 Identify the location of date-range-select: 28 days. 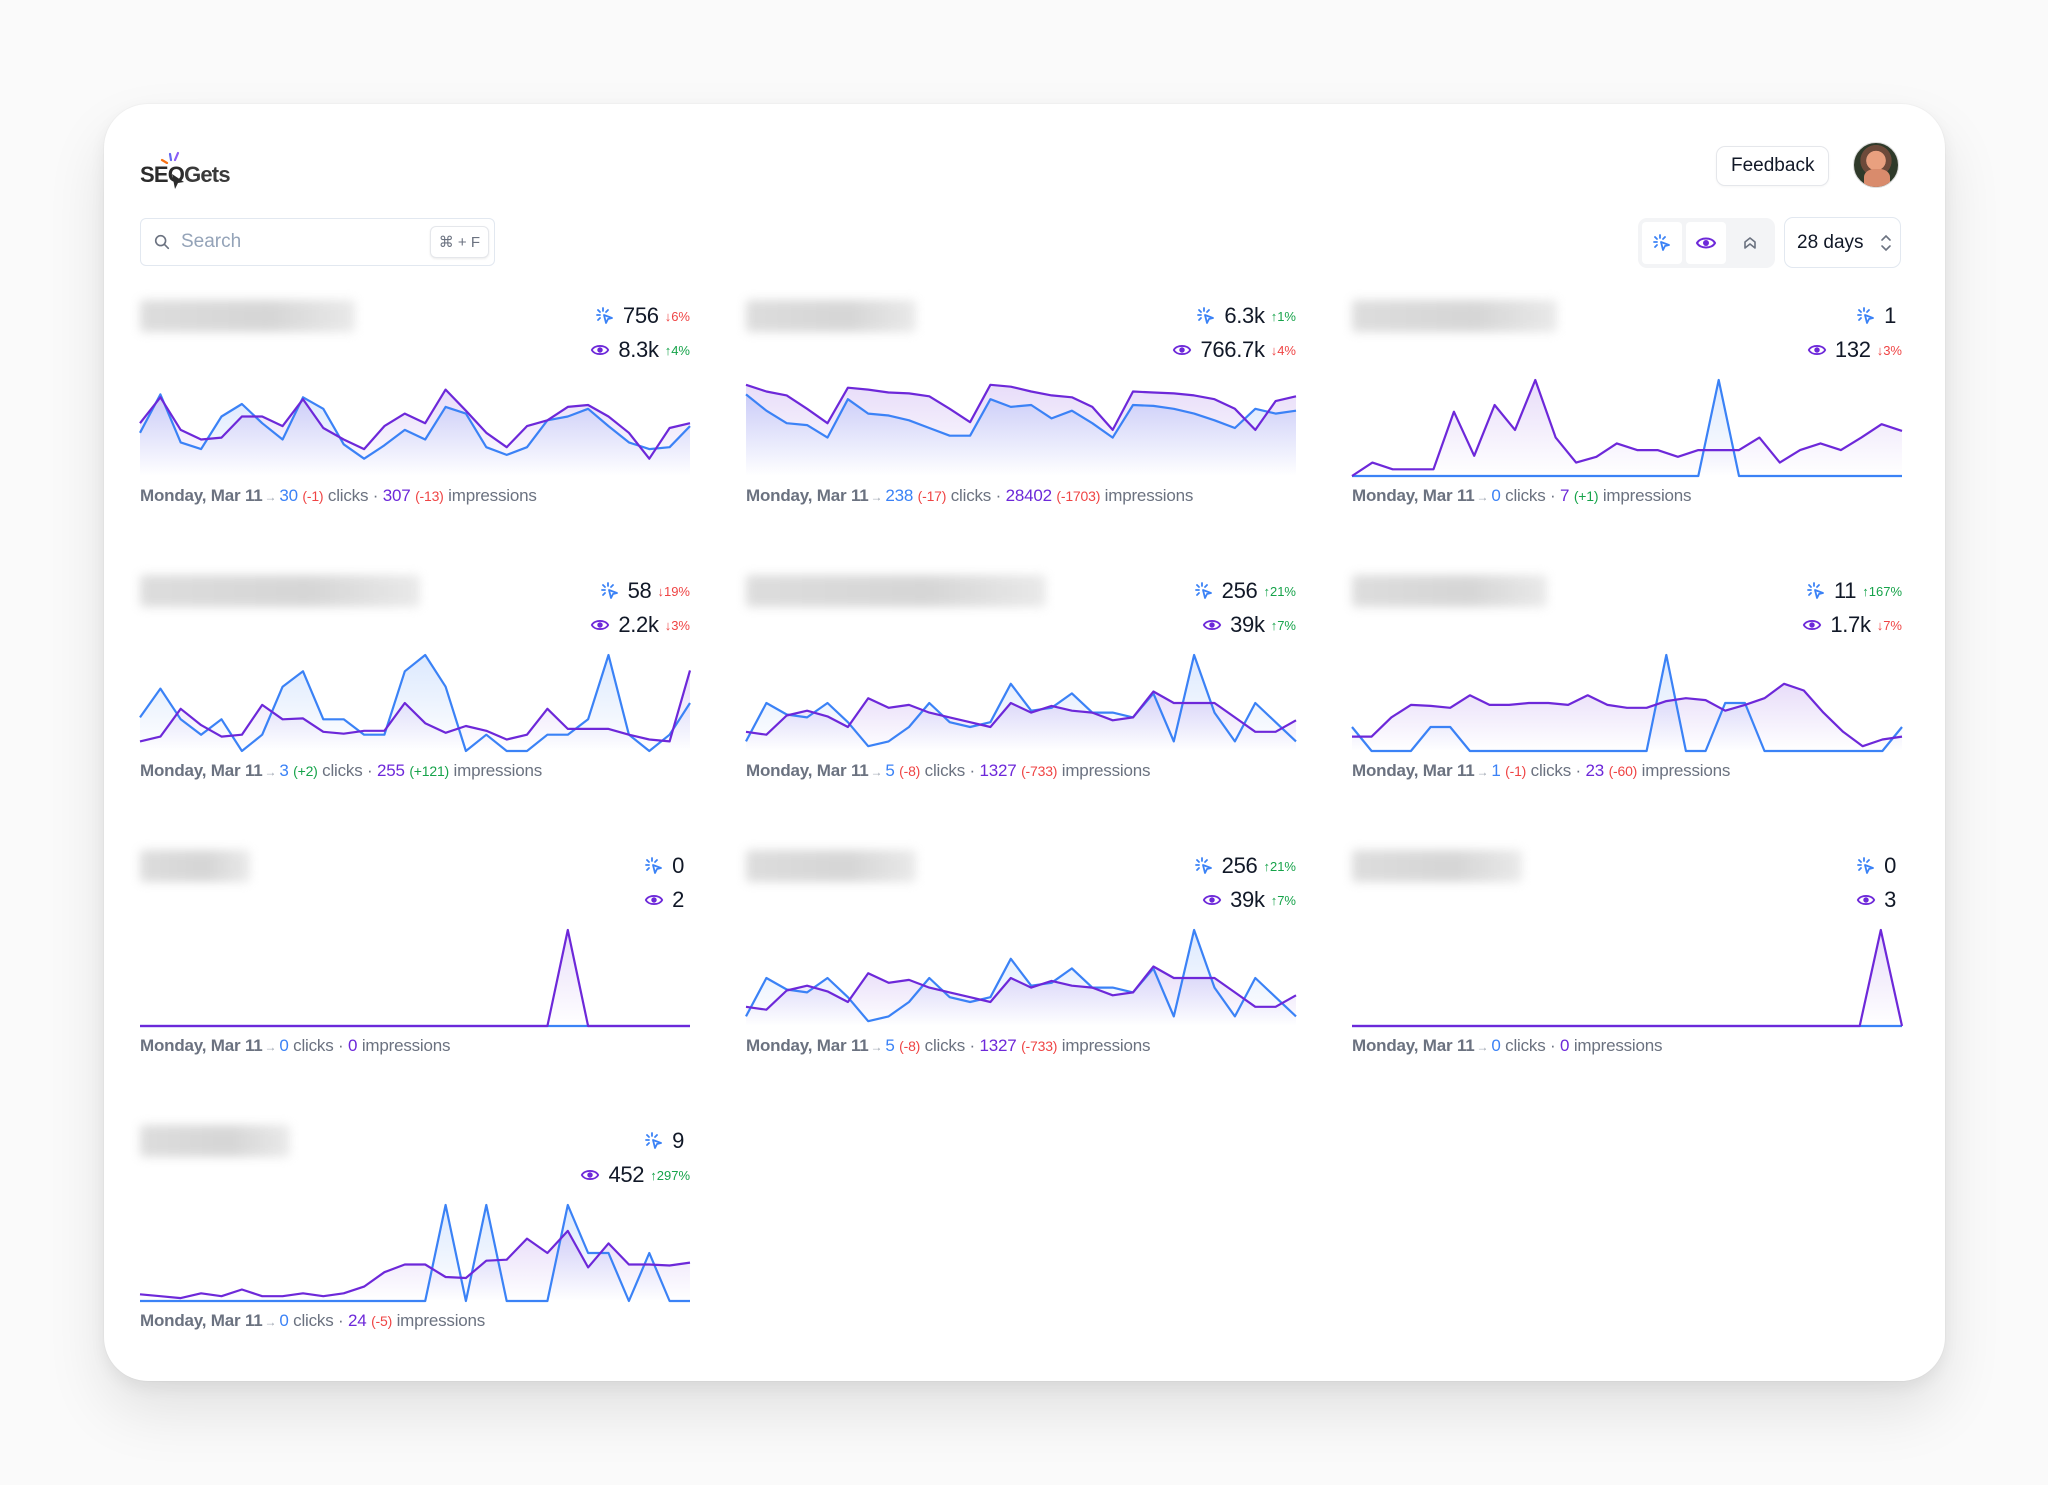
(1842, 242).